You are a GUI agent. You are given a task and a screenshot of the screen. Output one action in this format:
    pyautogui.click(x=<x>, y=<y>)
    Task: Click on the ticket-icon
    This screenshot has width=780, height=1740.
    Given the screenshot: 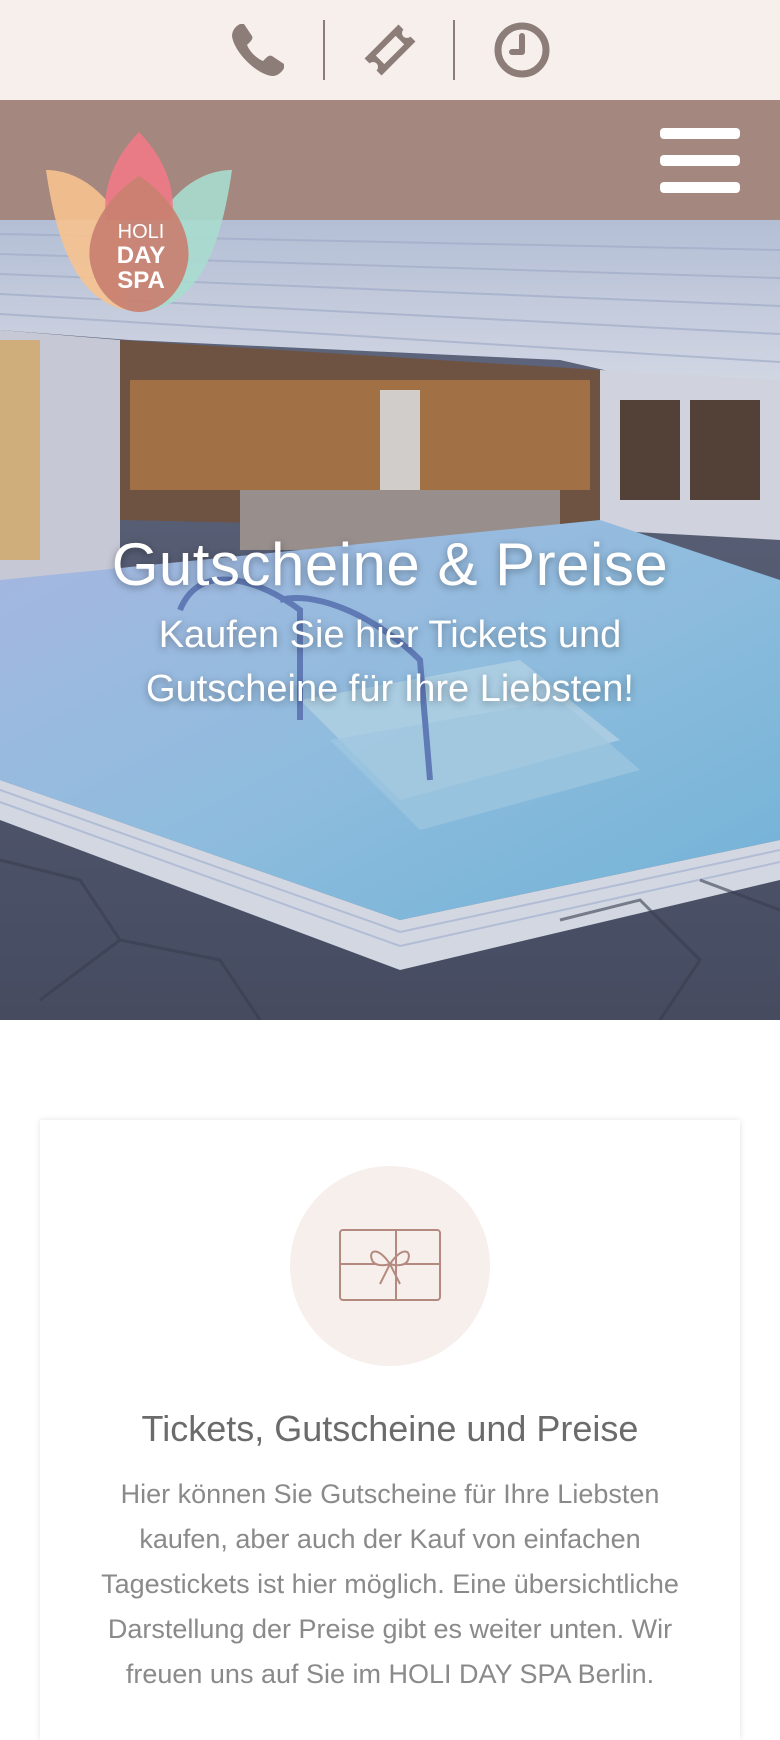 What is the action you would take?
    pyautogui.click(x=390, y=50)
    